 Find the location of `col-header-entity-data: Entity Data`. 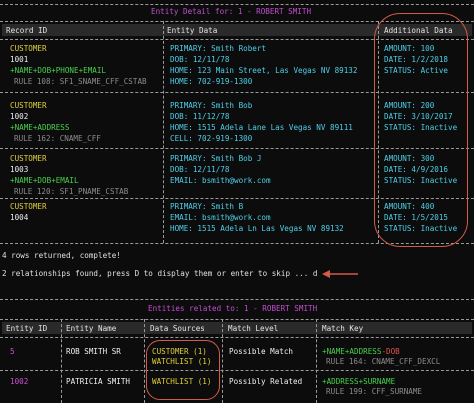

col-header-entity-data: Entity Data is located at coordinates (192, 30).